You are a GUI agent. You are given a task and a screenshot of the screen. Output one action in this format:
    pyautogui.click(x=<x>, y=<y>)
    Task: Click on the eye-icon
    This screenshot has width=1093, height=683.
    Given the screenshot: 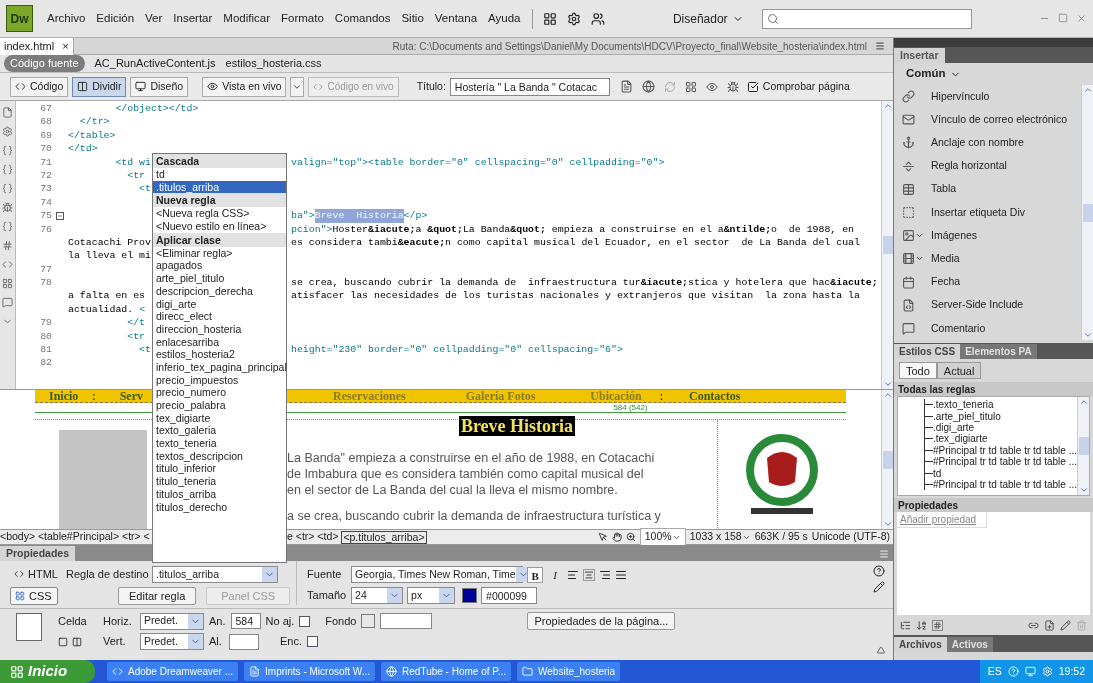 What is the action you would take?
    pyautogui.click(x=711, y=86)
    